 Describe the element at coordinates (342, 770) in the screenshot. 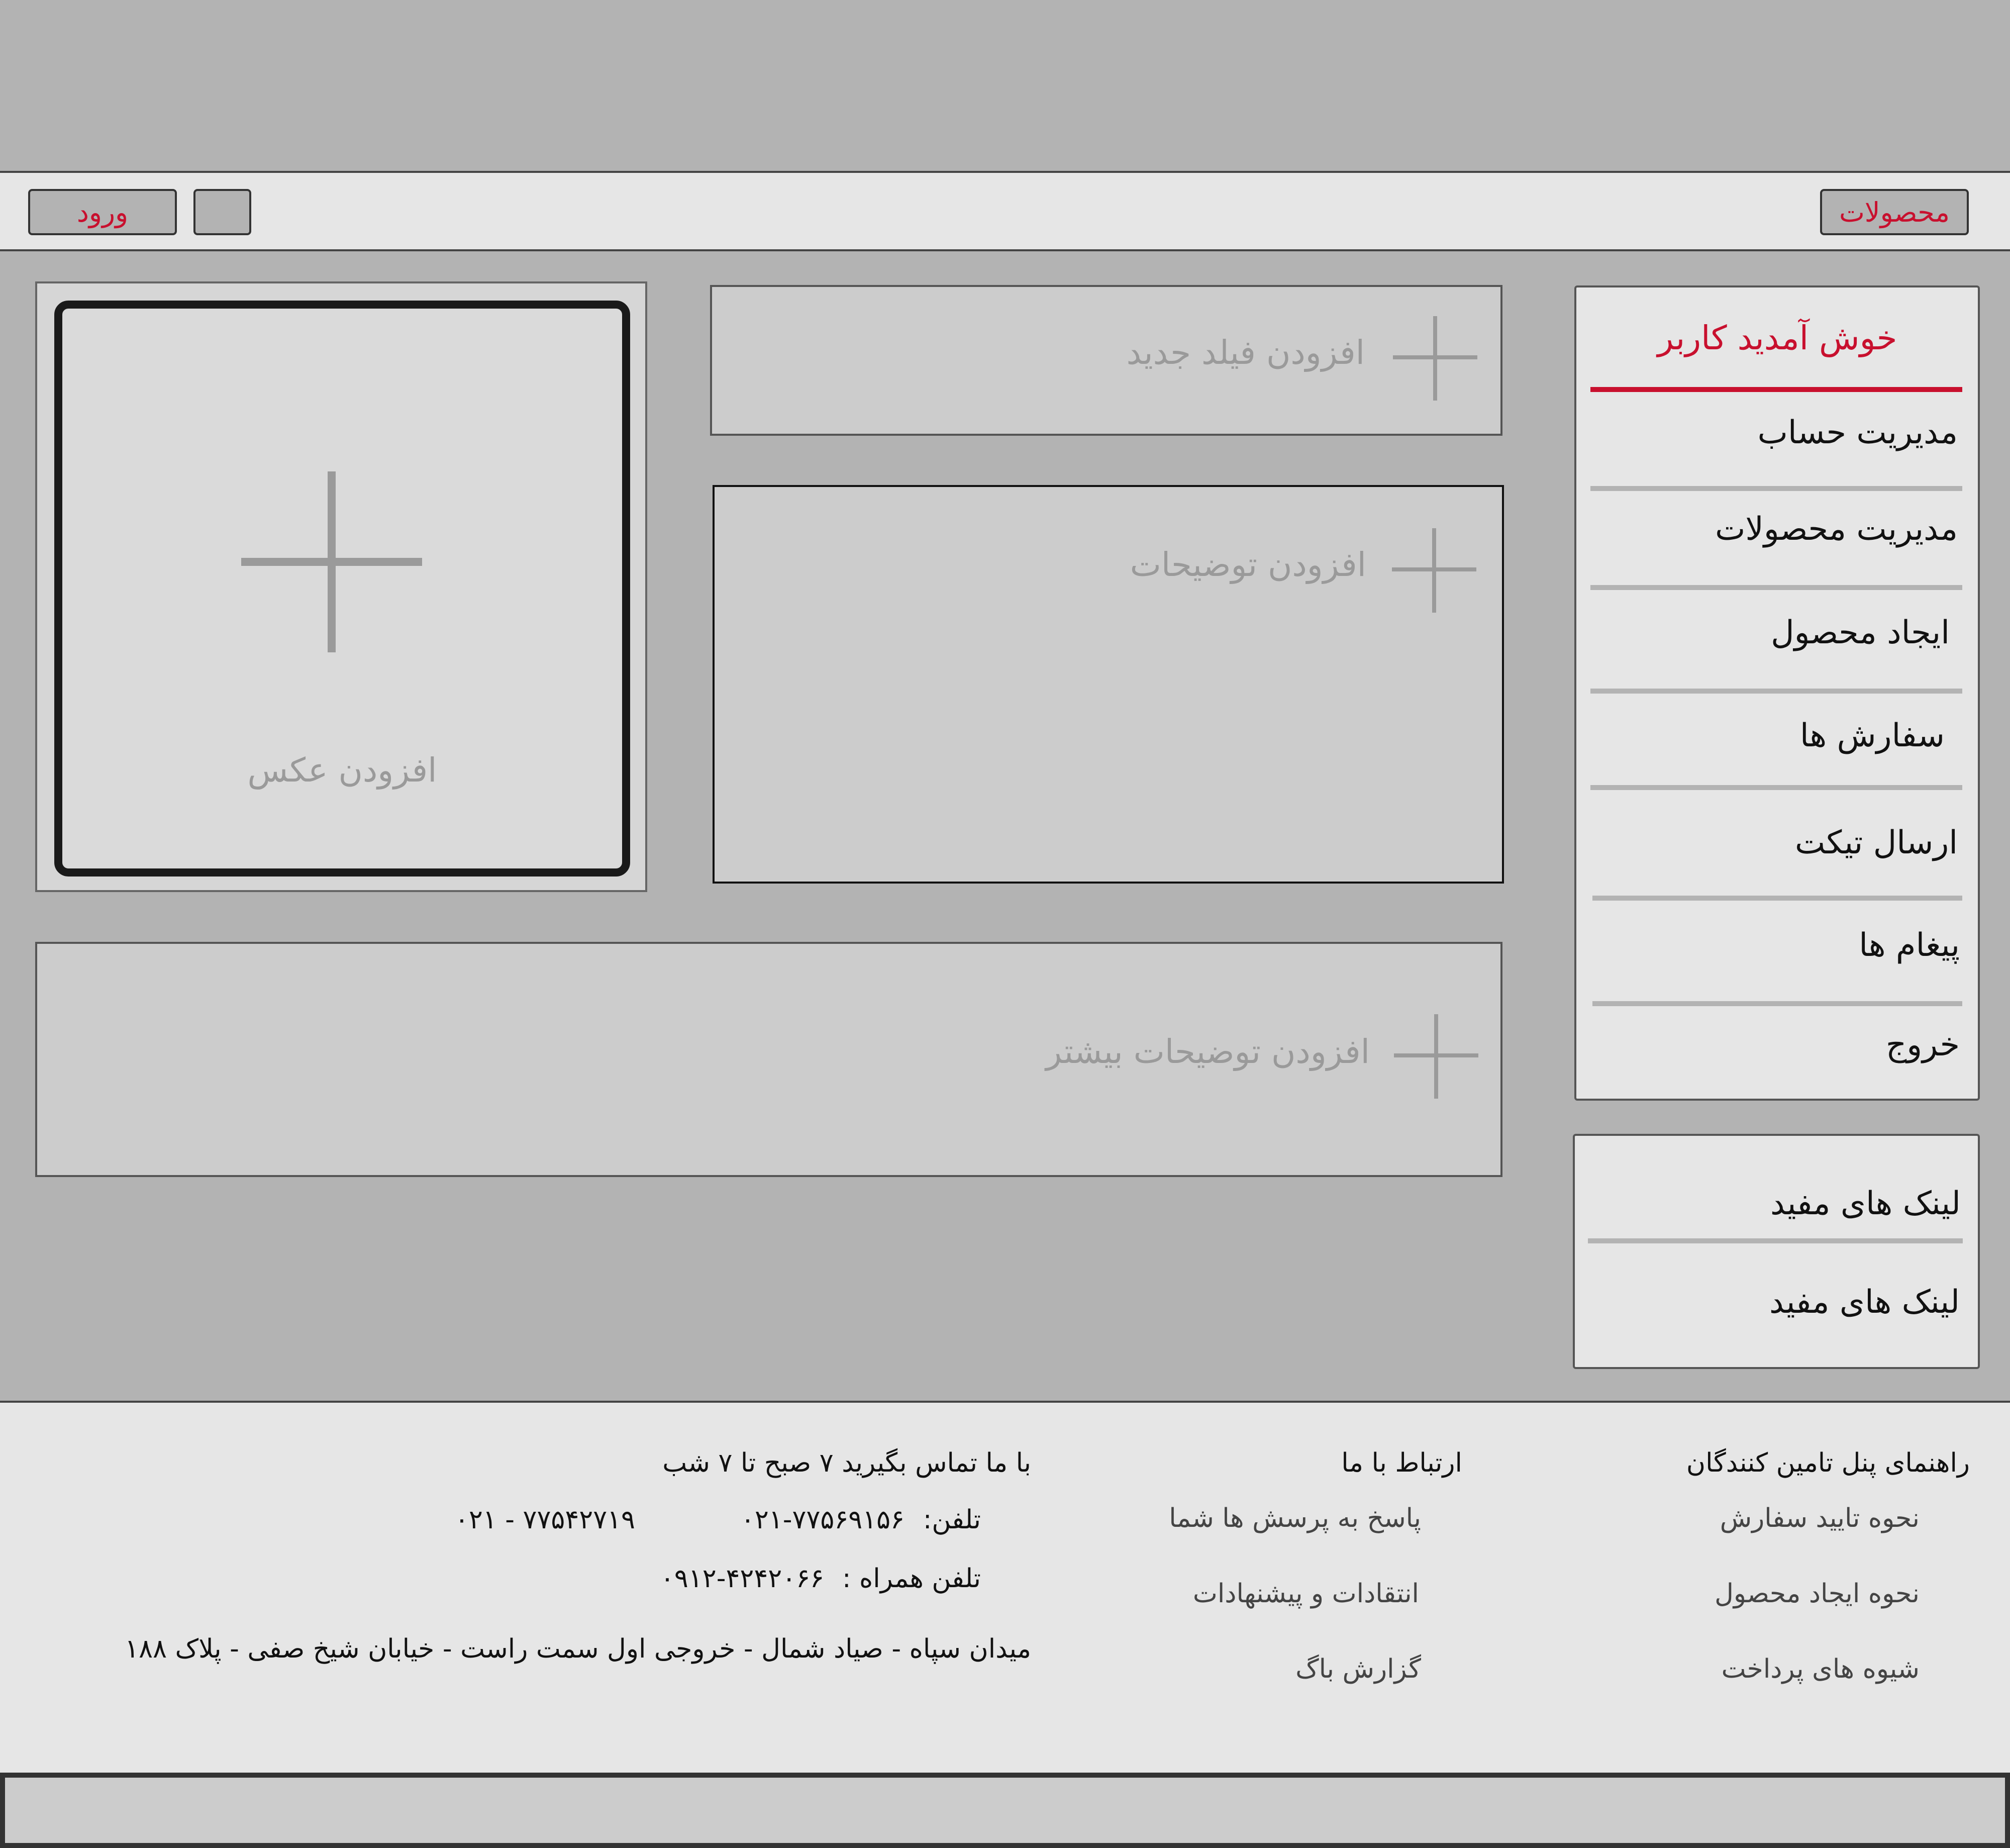

I see `add-photo-label: افزودن عکس` at that location.